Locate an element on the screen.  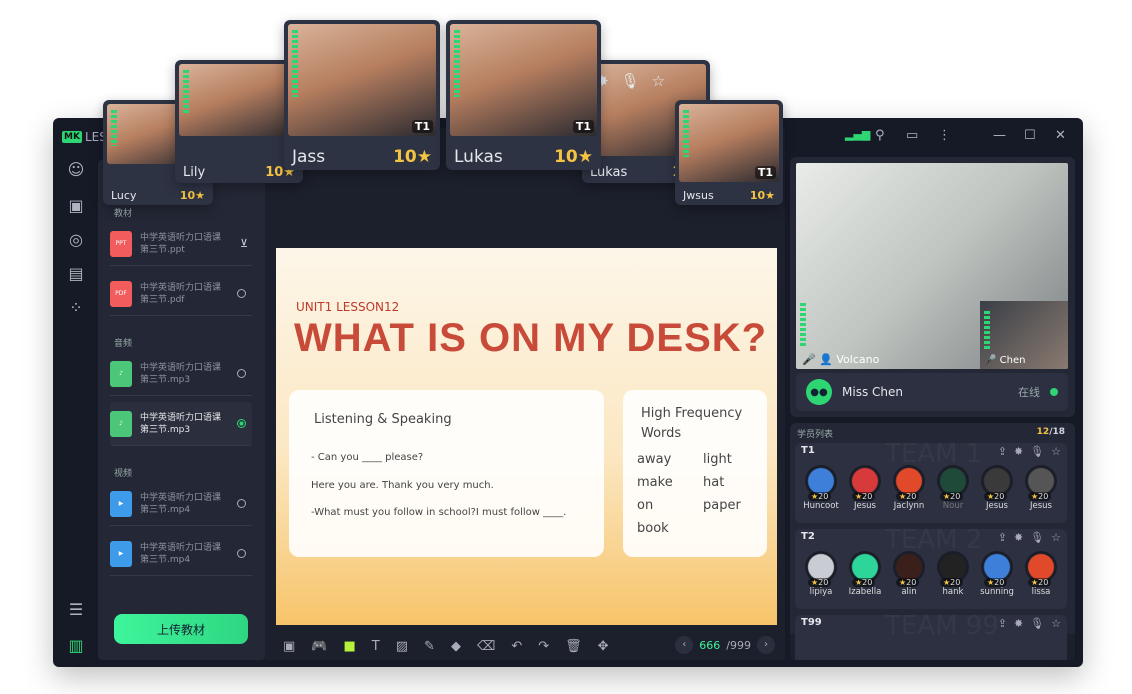
color-icon: ■ is located at coordinates (349, 646).